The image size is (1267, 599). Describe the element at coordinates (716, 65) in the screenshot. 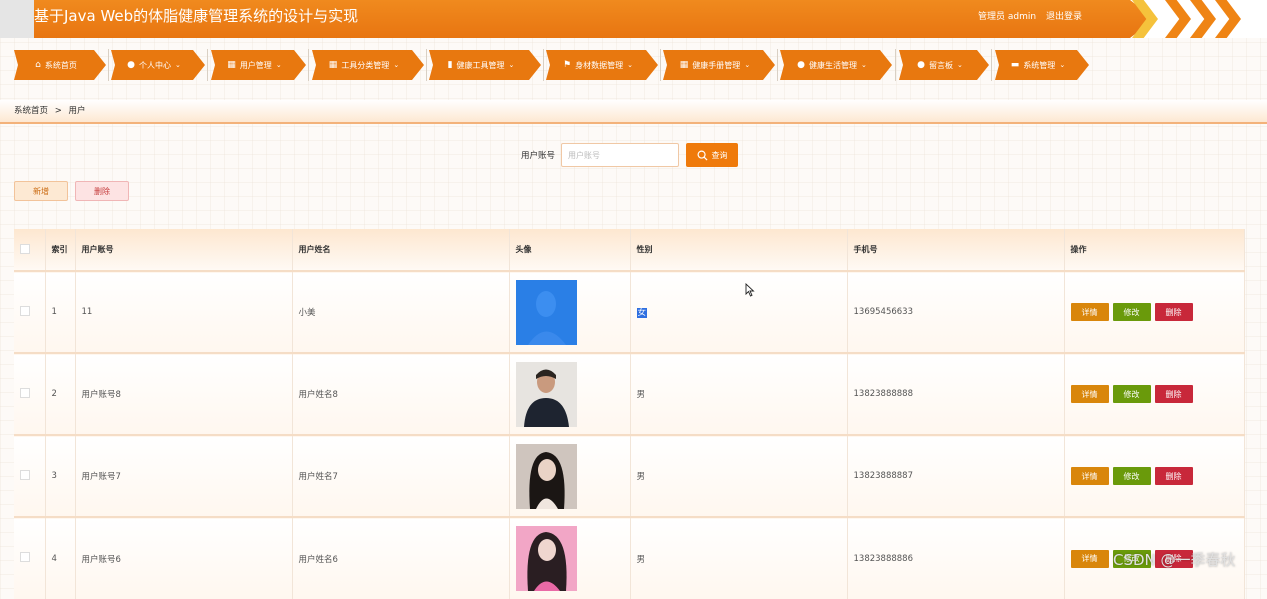

I see `nav-item-label: 健康手册管理` at that location.